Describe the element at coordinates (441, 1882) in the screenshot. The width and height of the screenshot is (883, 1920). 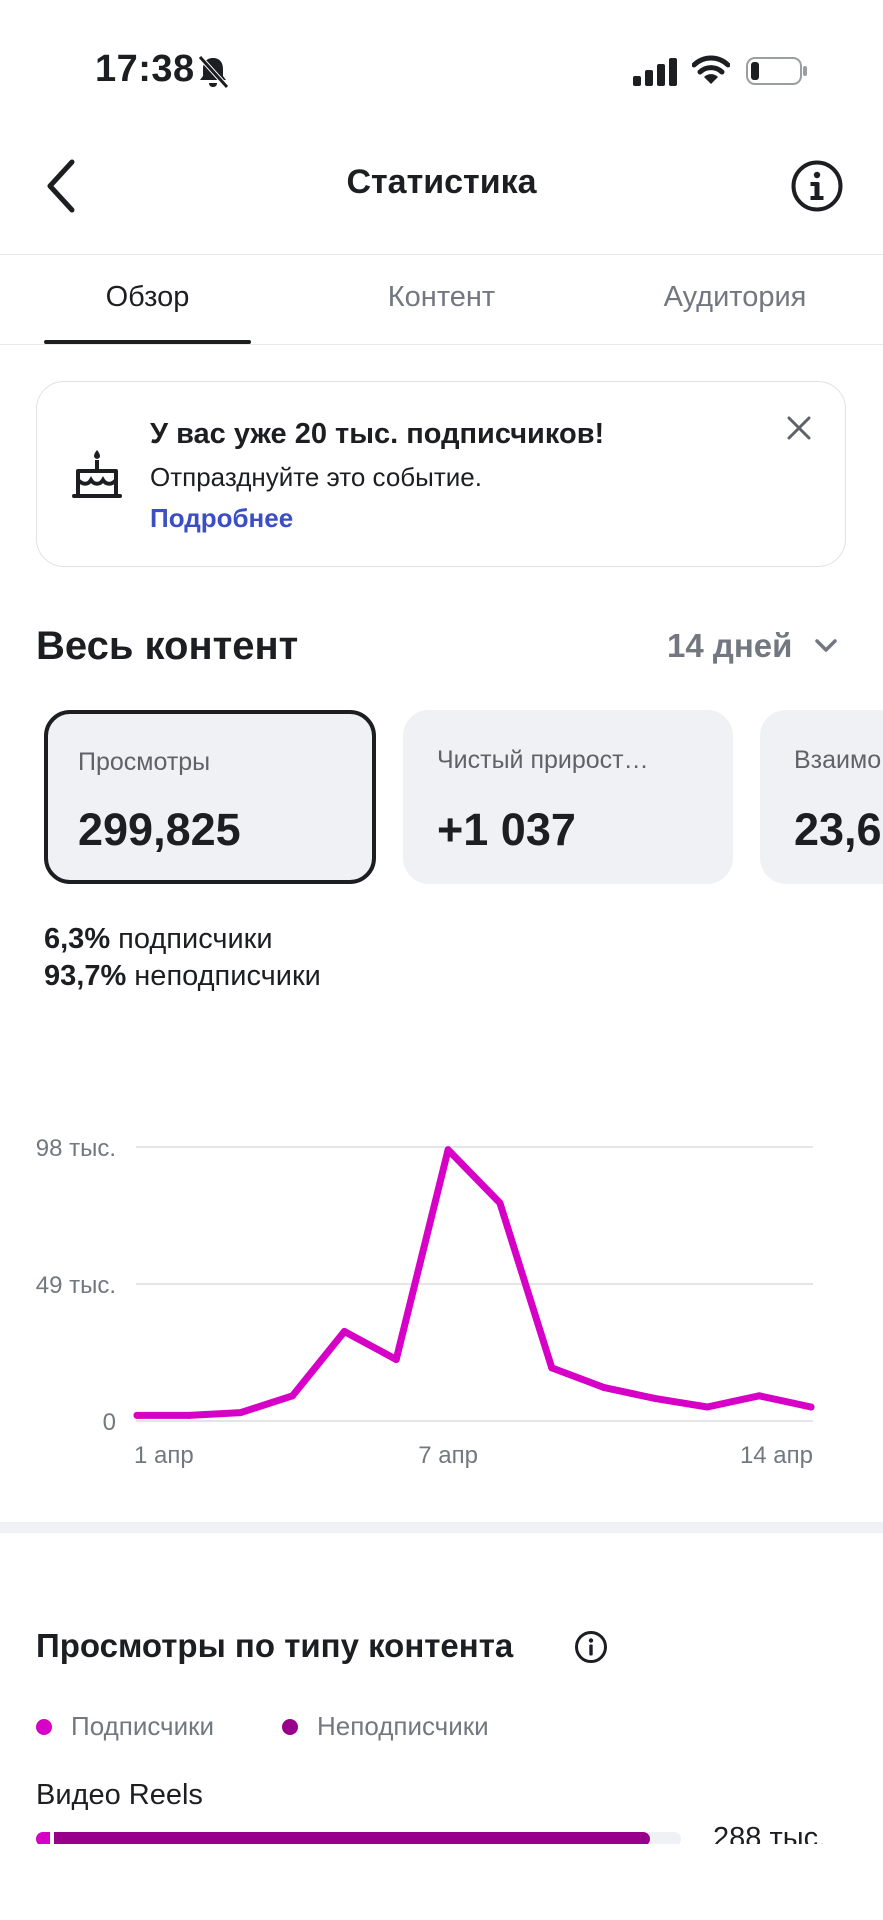
I see `scroll-cutoff` at that location.